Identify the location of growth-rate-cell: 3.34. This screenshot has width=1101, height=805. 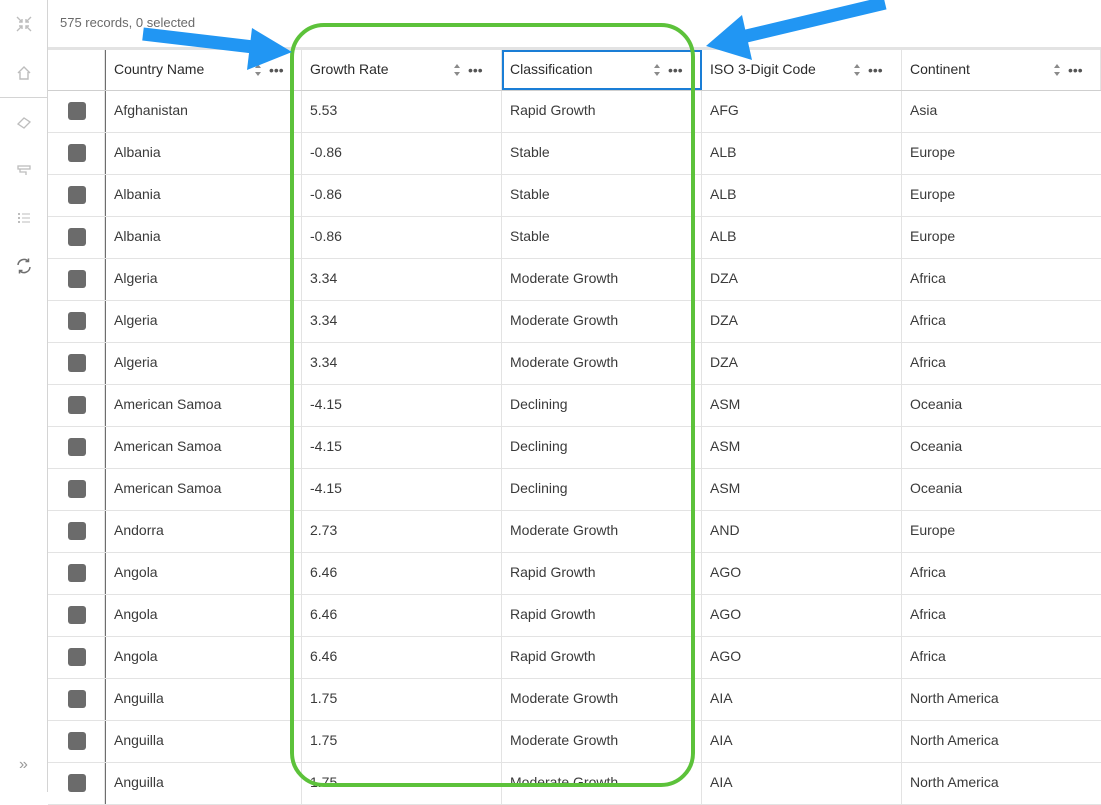
(402, 279).